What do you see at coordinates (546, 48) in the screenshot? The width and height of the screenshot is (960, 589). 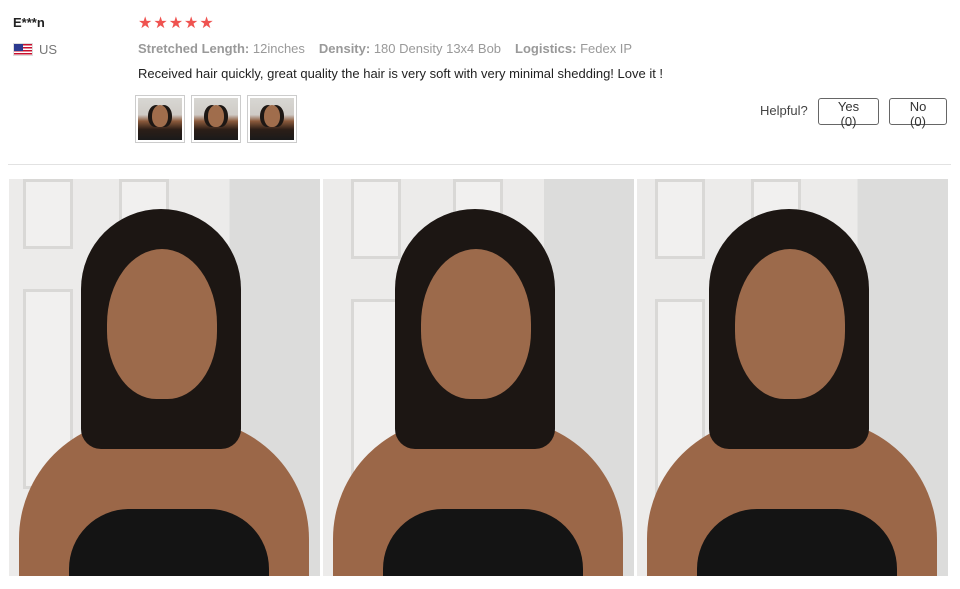 I see `attr-label: Logistics:` at bounding box center [546, 48].